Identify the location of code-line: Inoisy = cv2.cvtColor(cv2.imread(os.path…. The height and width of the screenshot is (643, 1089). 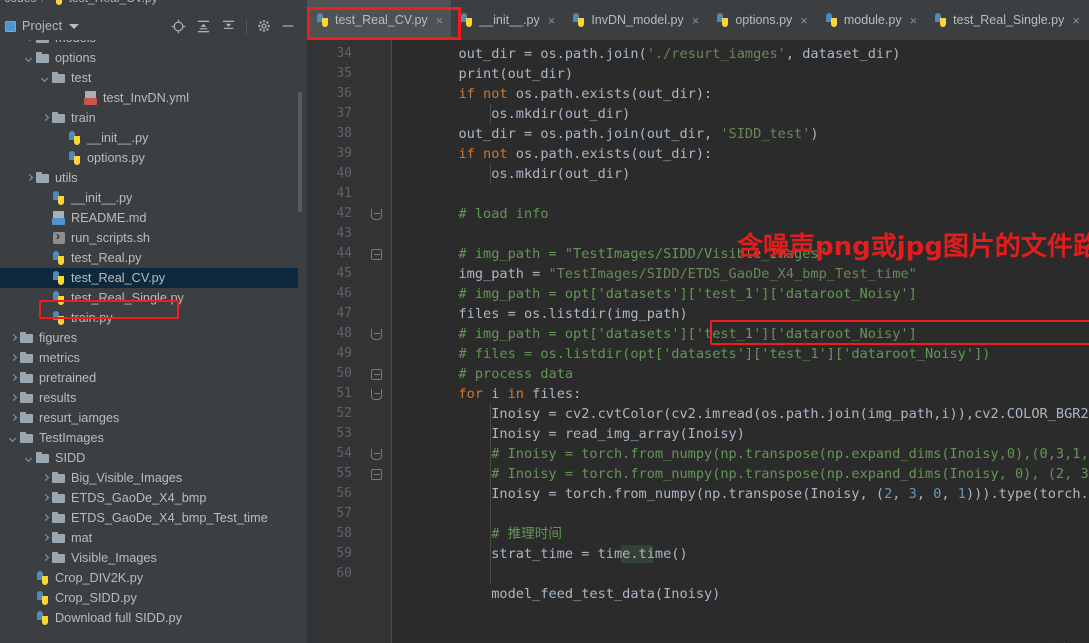
(741, 414).